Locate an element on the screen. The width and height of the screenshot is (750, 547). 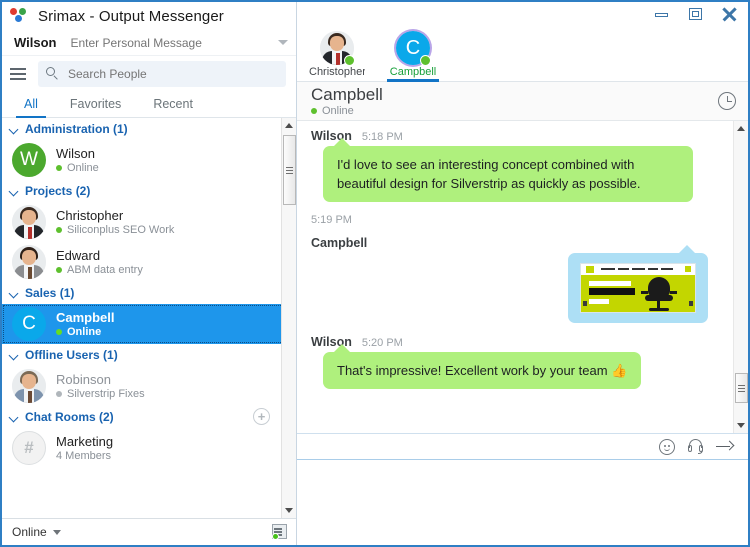
personal-message-input is located at coordinates (171, 42).